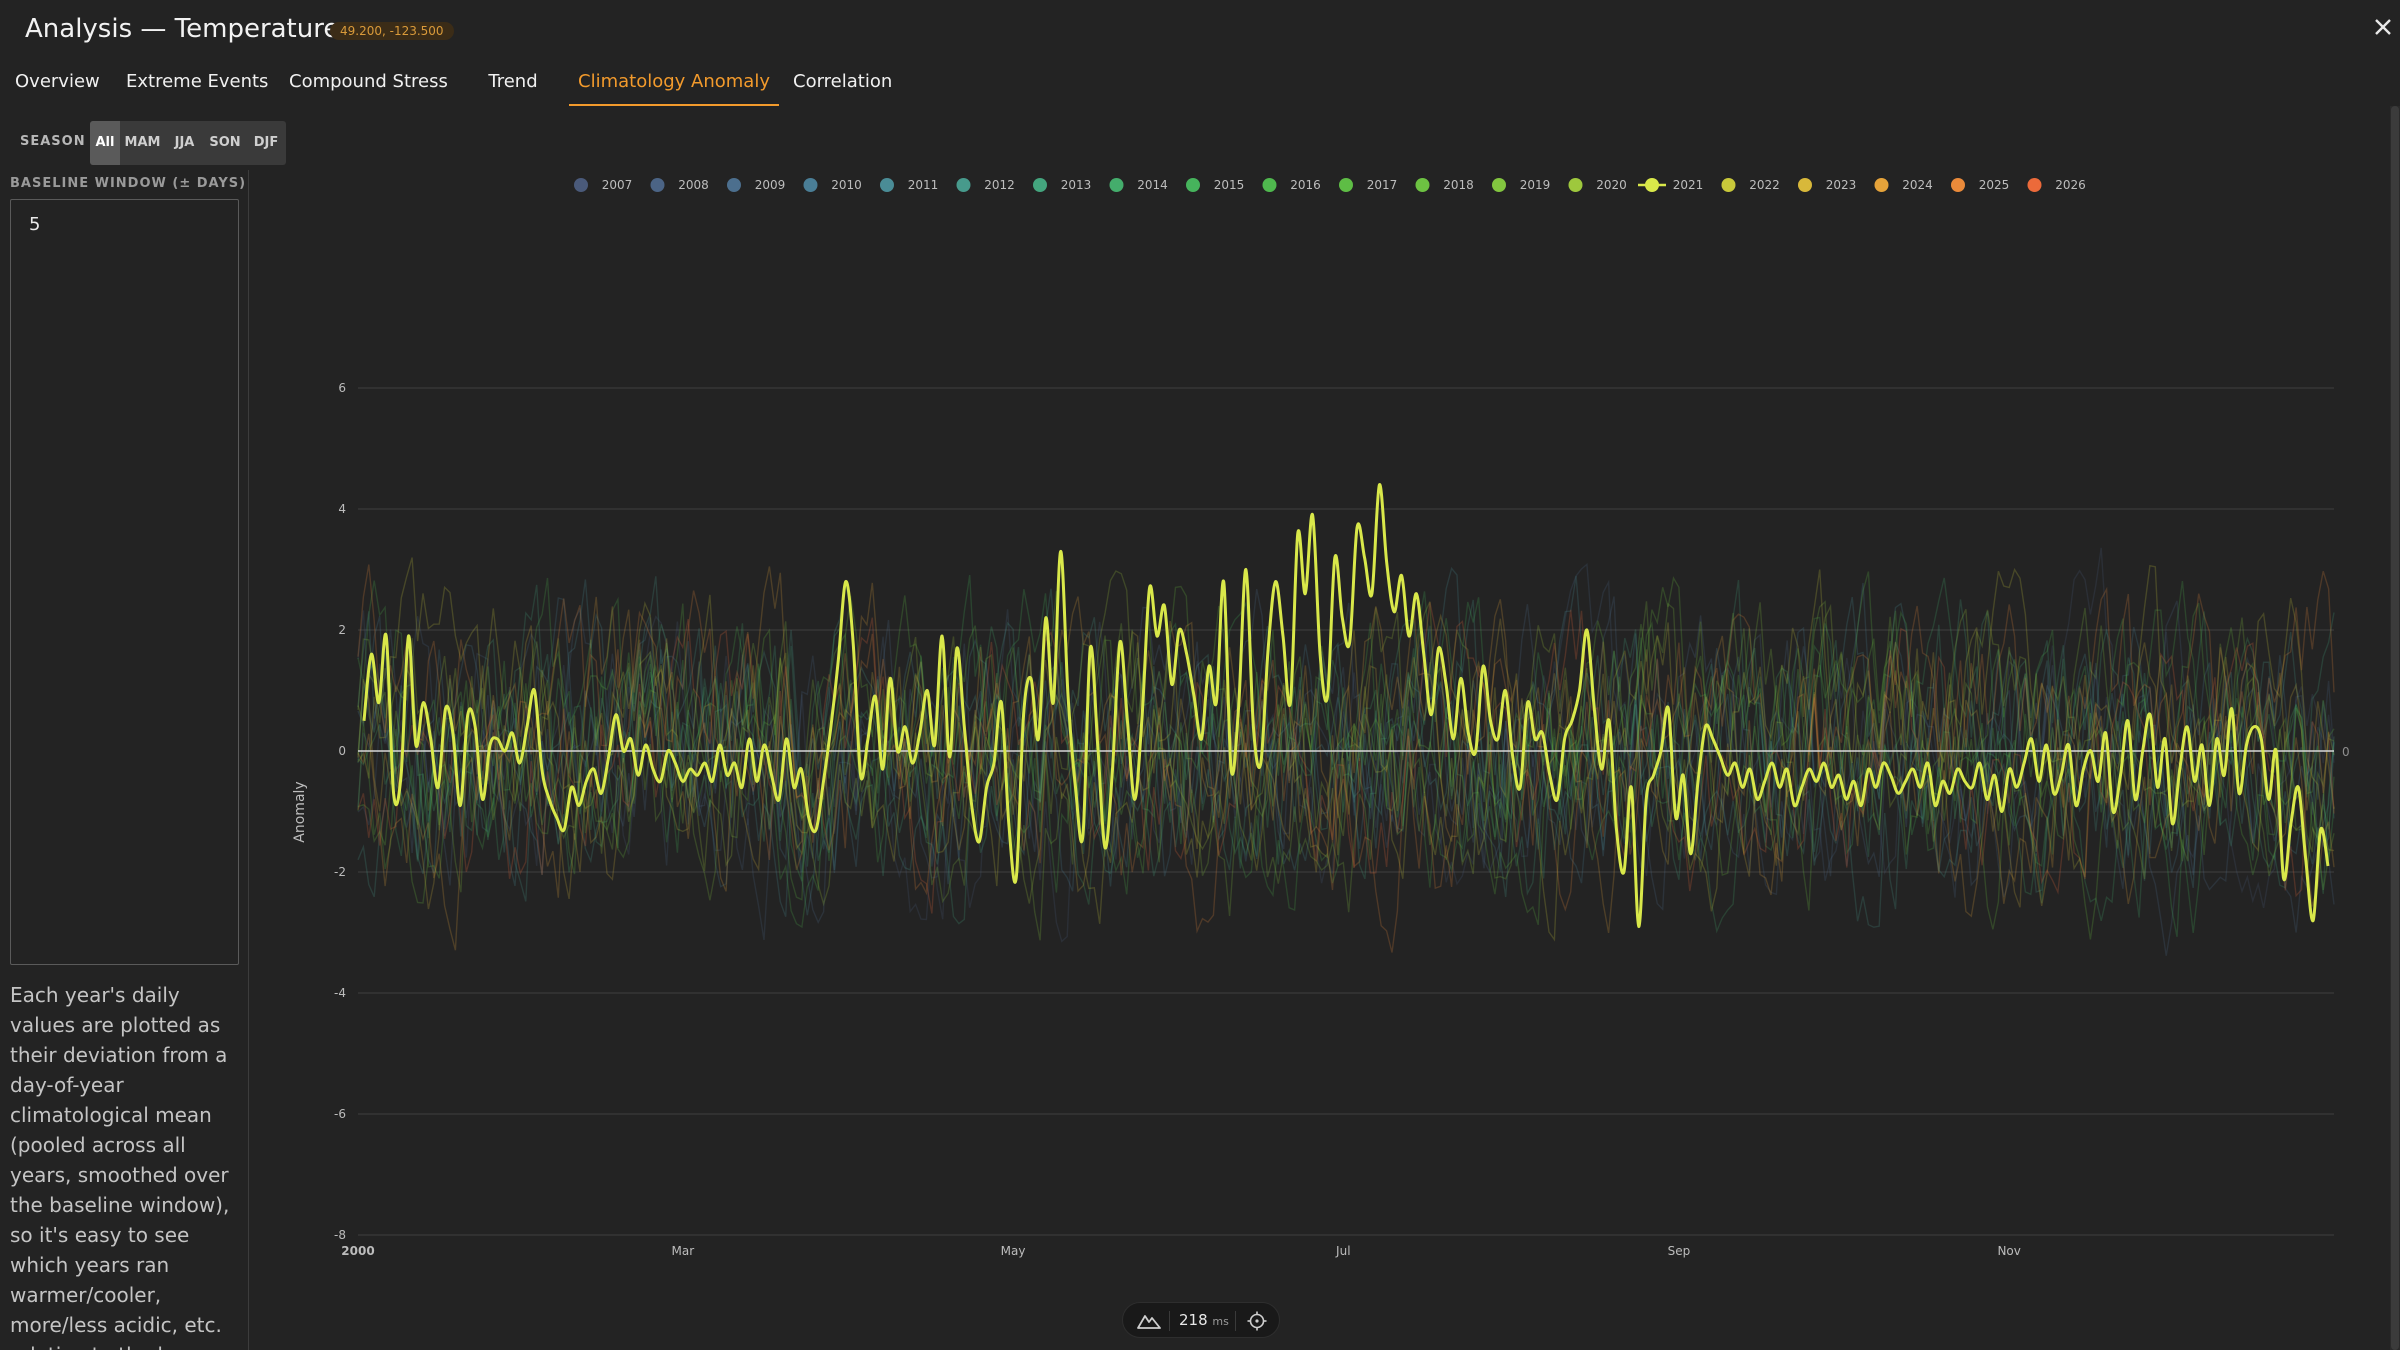 The width and height of the screenshot is (2400, 1350). Describe the element at coordinates (342, 509) in the screenshot. I see `y-tick-label: 4` at that location.